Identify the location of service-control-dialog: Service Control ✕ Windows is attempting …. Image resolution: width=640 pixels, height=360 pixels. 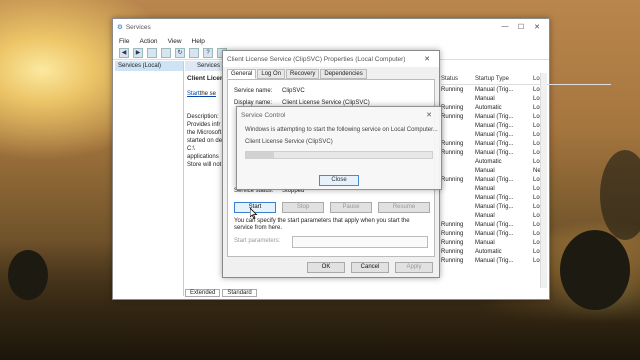
(339, 148).